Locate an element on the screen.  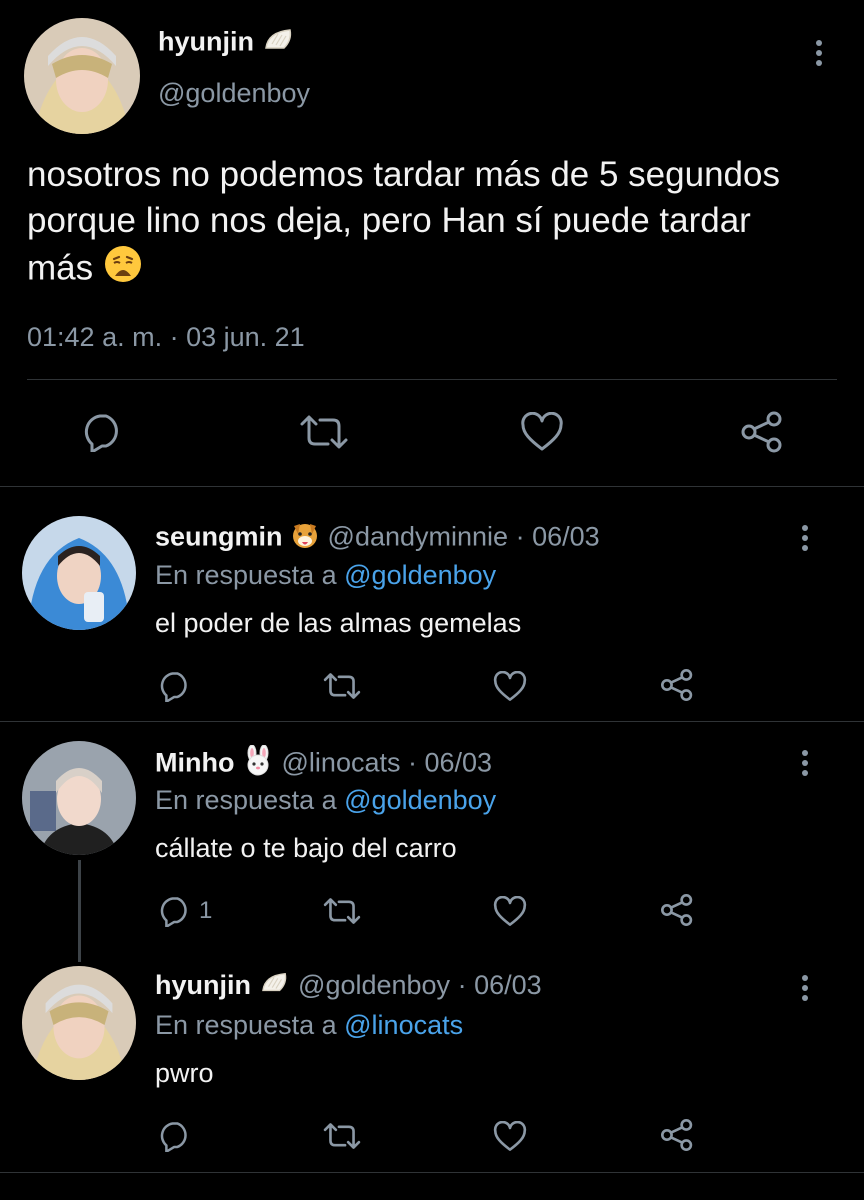
reply-header: seungmin @dandyminnie · 06/03 is located at coordinates (377, 538).